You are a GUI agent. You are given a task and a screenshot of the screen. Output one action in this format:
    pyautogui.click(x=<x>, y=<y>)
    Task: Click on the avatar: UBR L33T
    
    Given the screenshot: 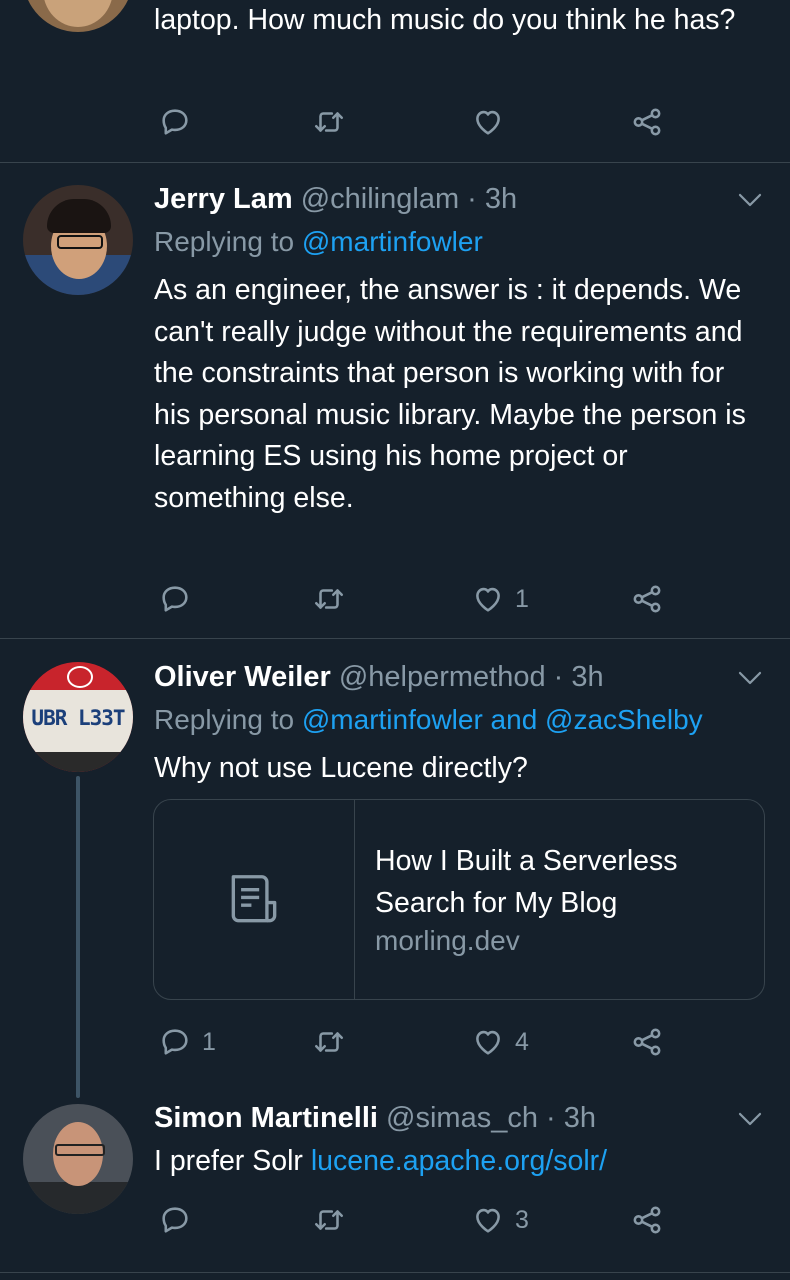 What is the action you would take?
    pyautogui.click(x=78, y=717)
    